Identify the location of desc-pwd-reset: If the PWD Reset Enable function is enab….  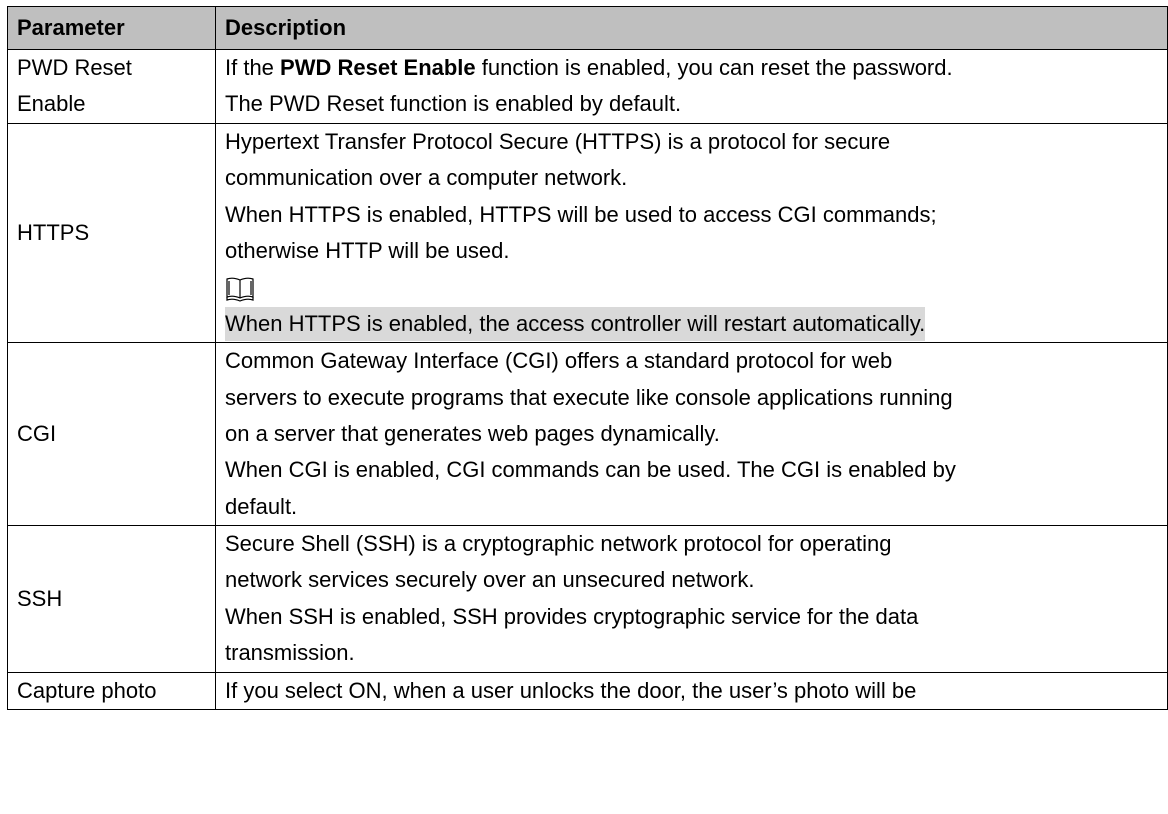
(691, 86).